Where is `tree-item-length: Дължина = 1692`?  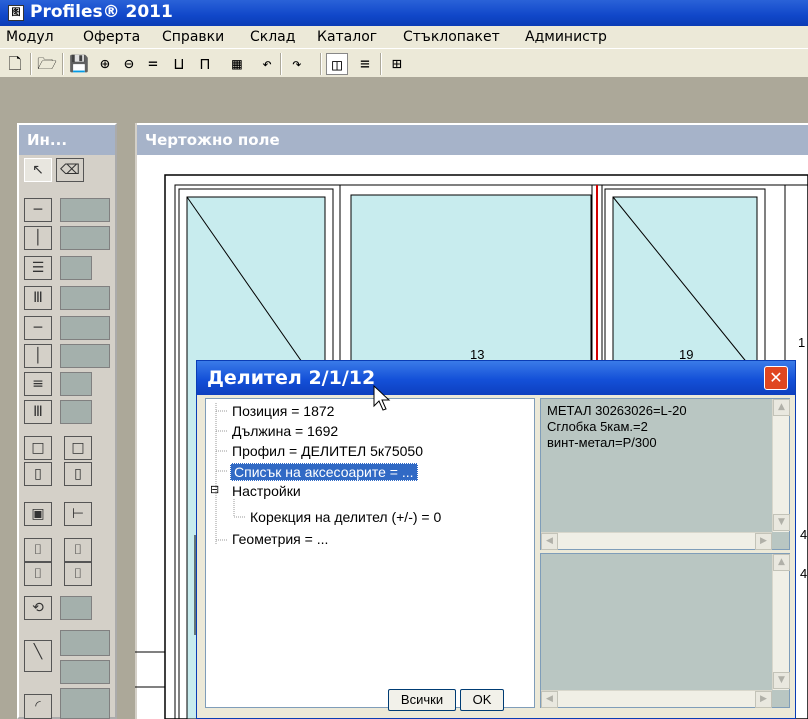 tree-item-length: Дължина = 1692 is located at coordinates (285, 431).